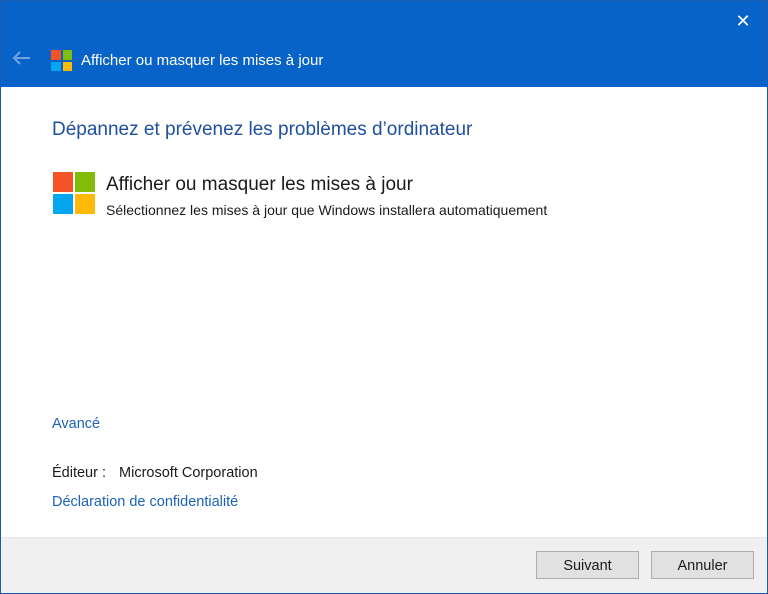 Image resolution: width=768 pixels, height=594 pixels. I want to click on window-title: Afficher ou masquer les mises à jour, so click(202, 60).